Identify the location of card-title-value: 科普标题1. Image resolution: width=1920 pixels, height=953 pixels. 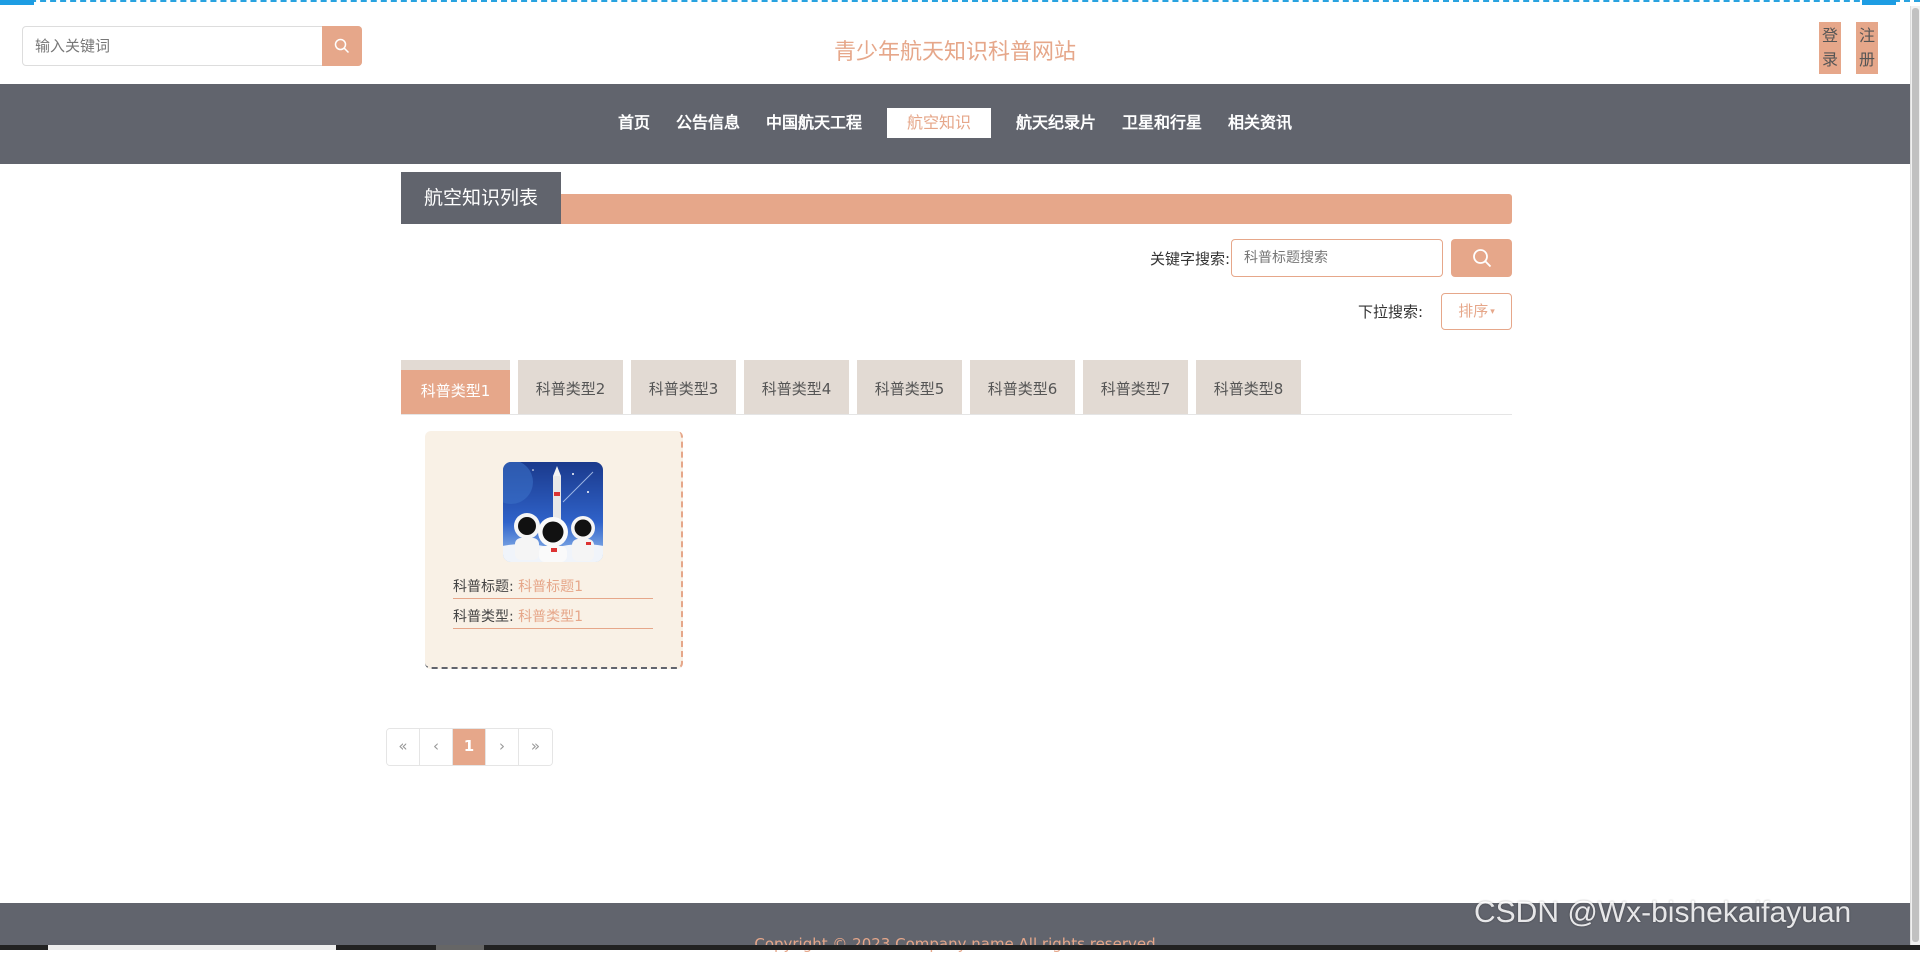
(550, 587).